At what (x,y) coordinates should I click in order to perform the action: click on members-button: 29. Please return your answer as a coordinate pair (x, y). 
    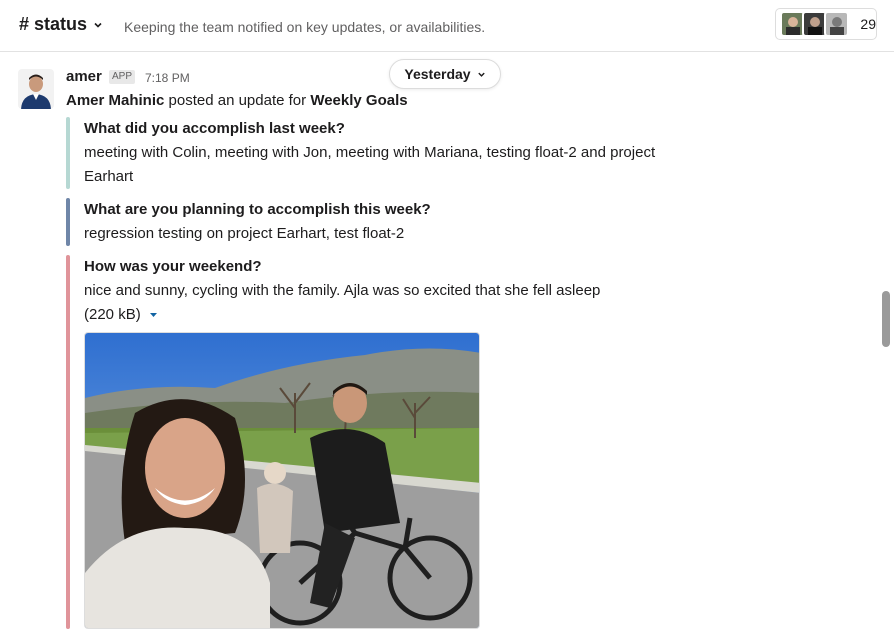
    Looking at the image, I should click on (826, 24).